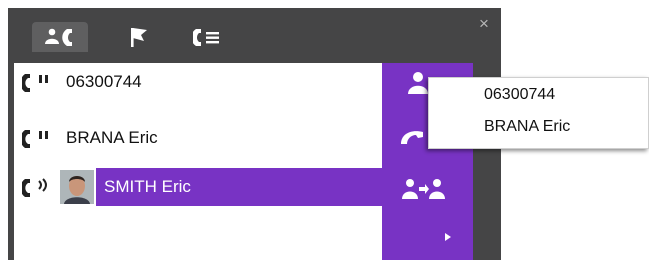 Image resolution: width=649 pixels, height=260 pixels. What do you see at coordinates (538, 113) in the screenshot?
I see `contact-dropdown: 06300744 BRANA Eric` at bounding box center [538, 113].